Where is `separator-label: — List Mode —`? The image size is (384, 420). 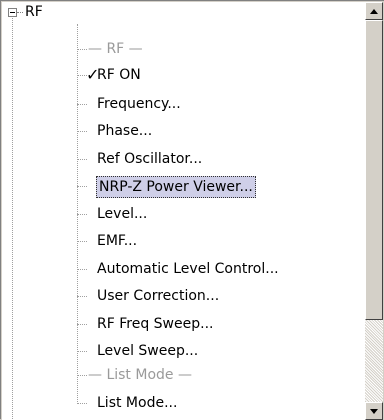 separator-label: — List Mode — is located at coordinates (140, 375).